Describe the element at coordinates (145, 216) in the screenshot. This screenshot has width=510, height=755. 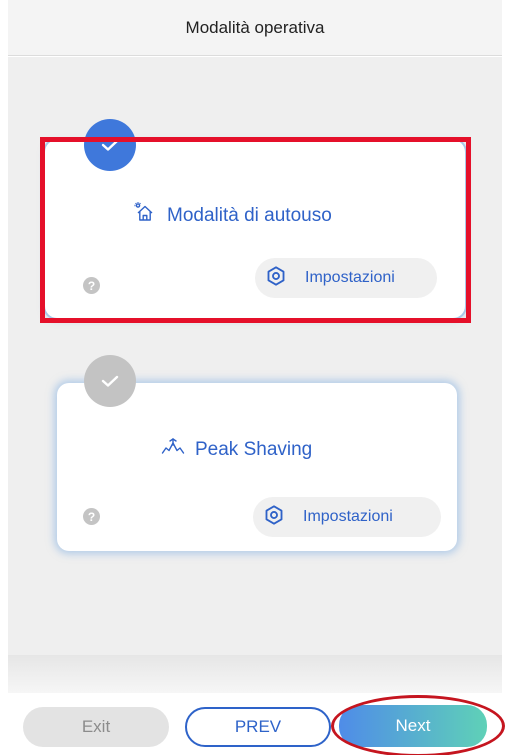
I see `home-sun-icon` at that location.